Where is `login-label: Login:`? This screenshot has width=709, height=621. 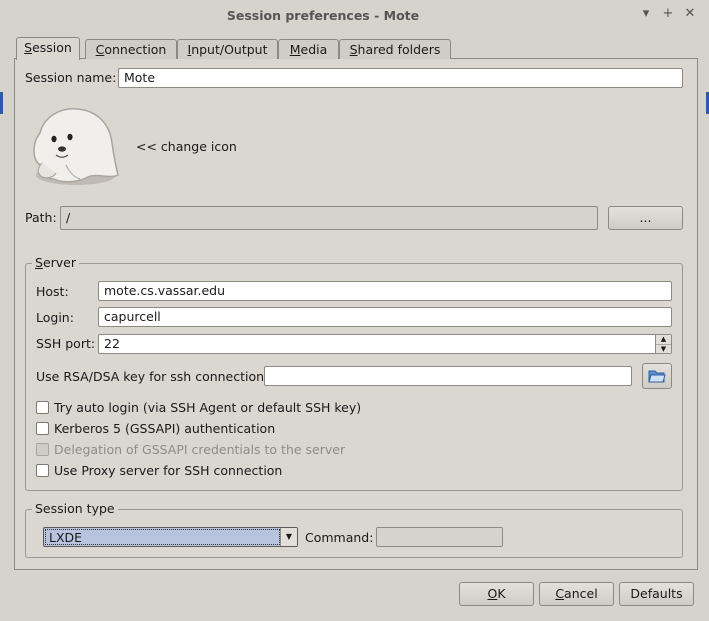
login-label: Login: is located at coordinates (55, 317).